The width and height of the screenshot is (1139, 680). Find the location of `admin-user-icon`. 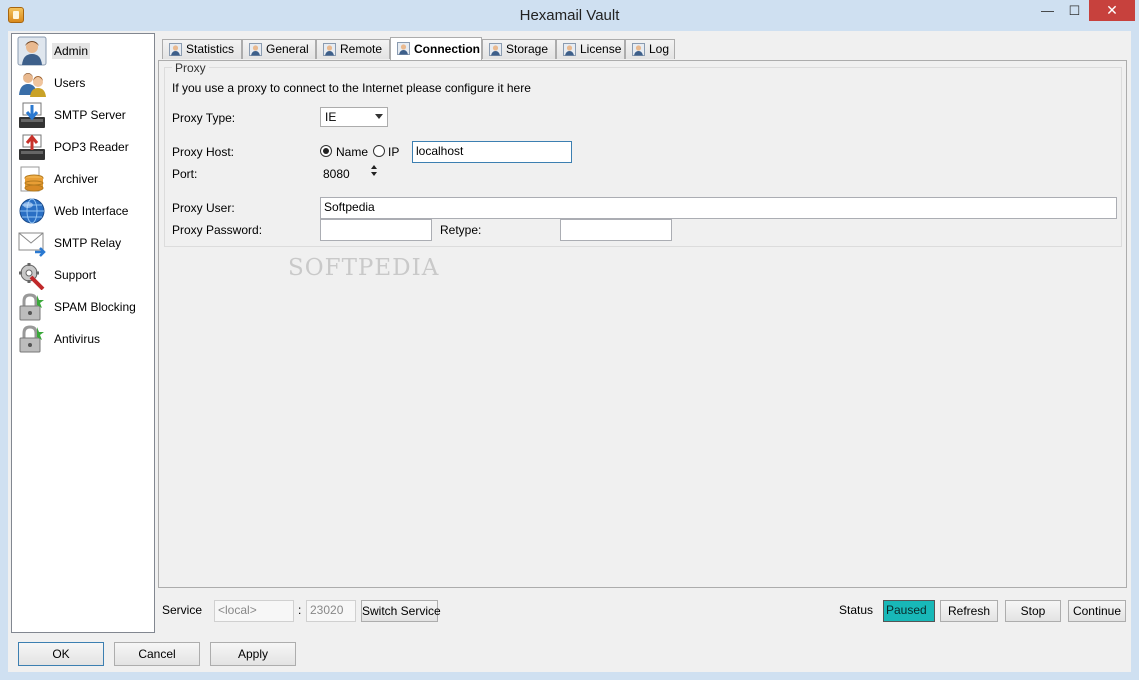

admin-user-icon is located at coordinates (32, 51).